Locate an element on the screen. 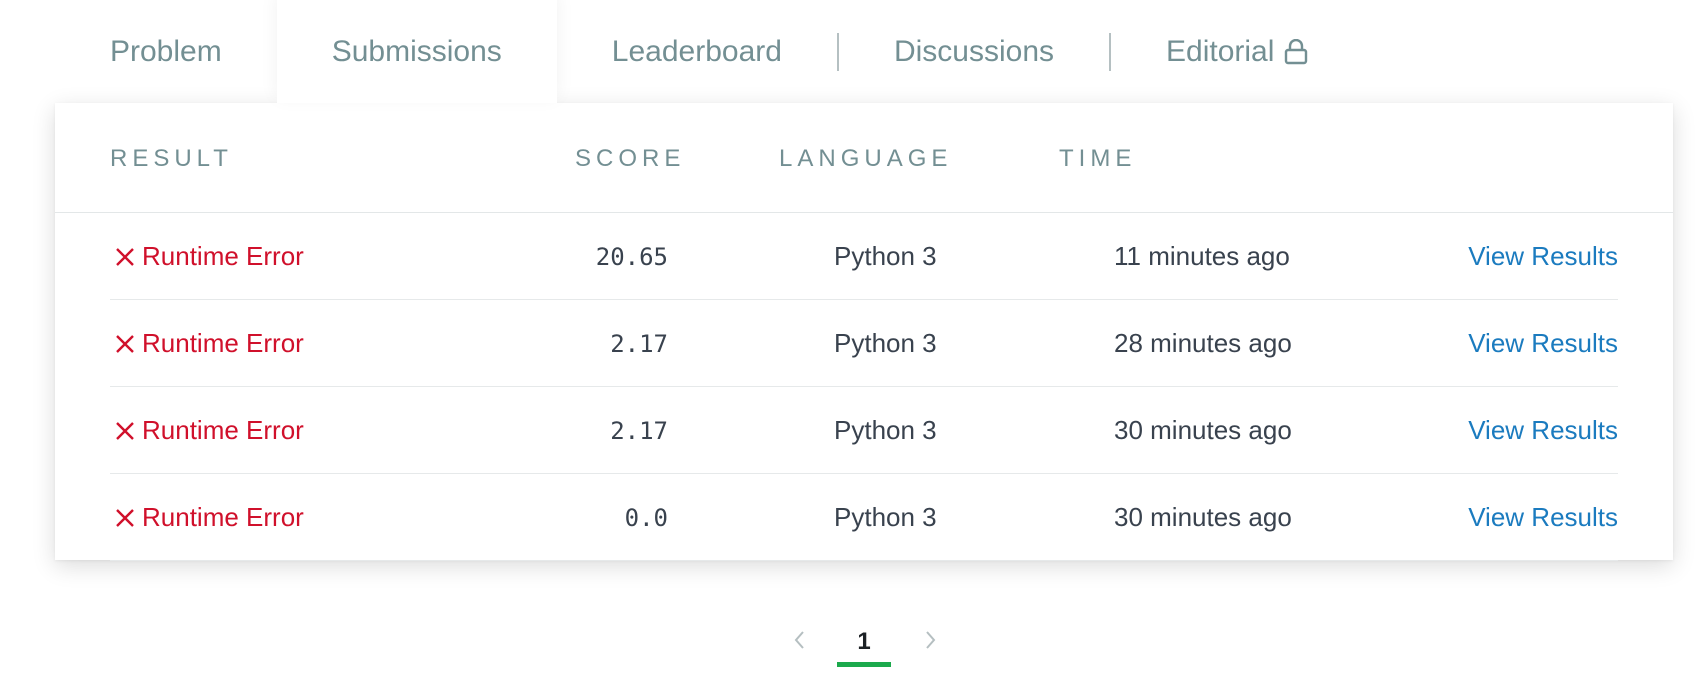 The image size is (1700, 695). chevron-right-icon is located at coordinates (930, 640).